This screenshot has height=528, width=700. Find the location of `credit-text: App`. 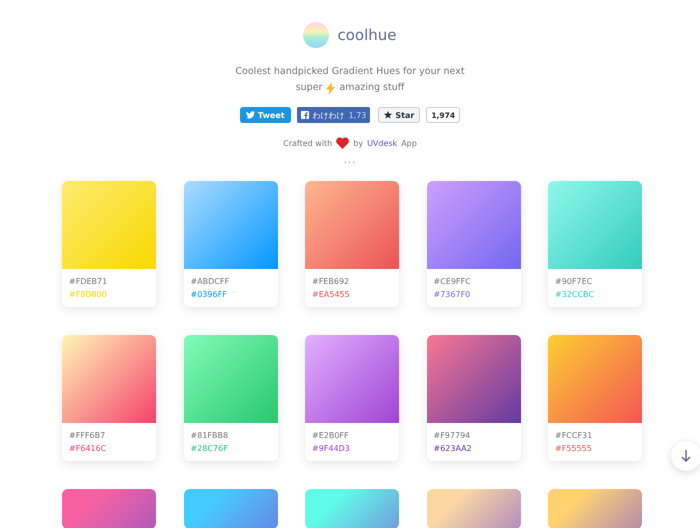

credit-text: App is located at coordinates (409, 143).